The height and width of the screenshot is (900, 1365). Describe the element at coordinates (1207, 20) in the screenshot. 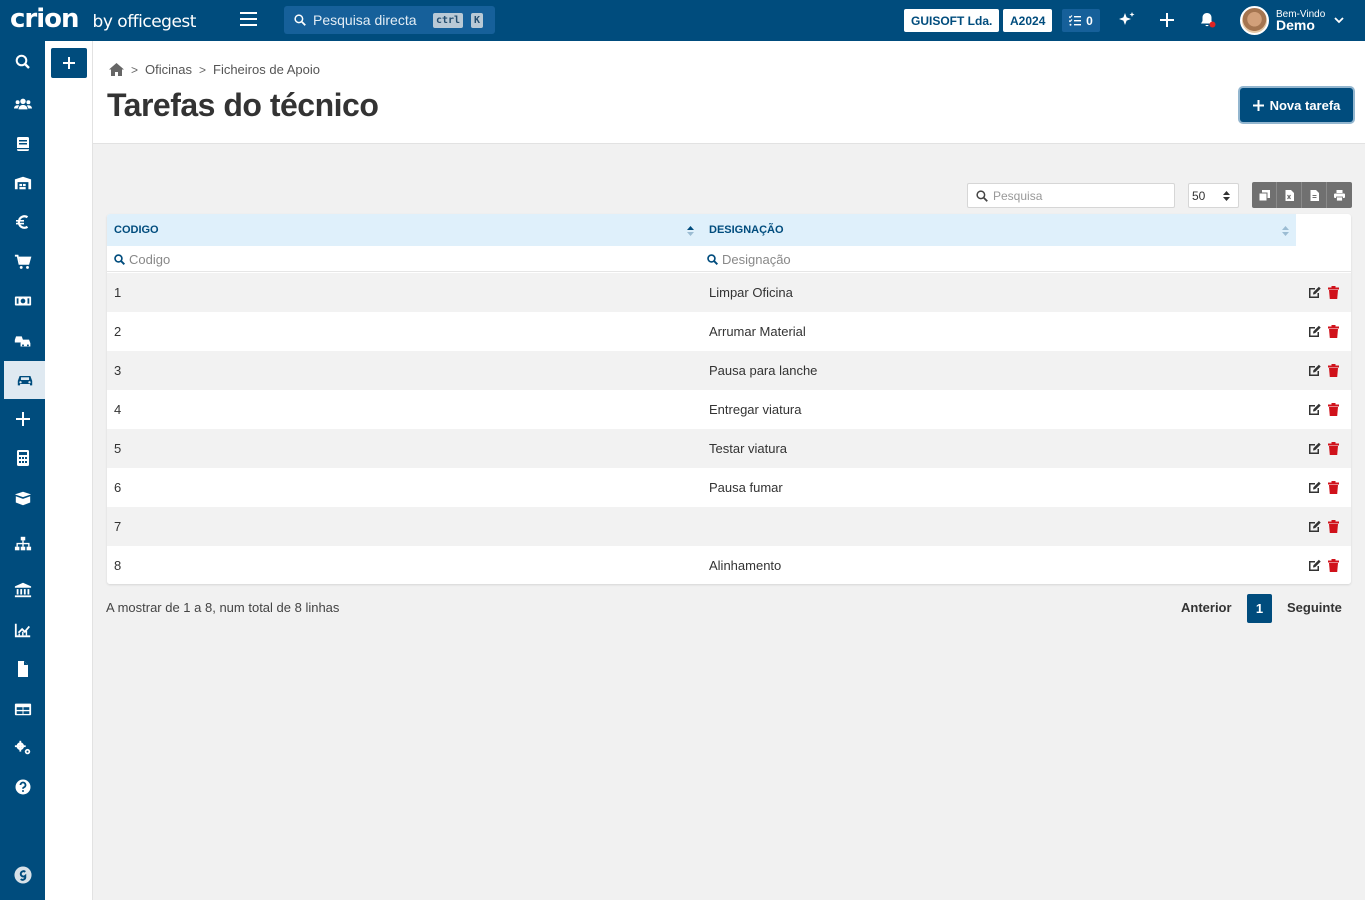

I see `bell-icon` at that location.